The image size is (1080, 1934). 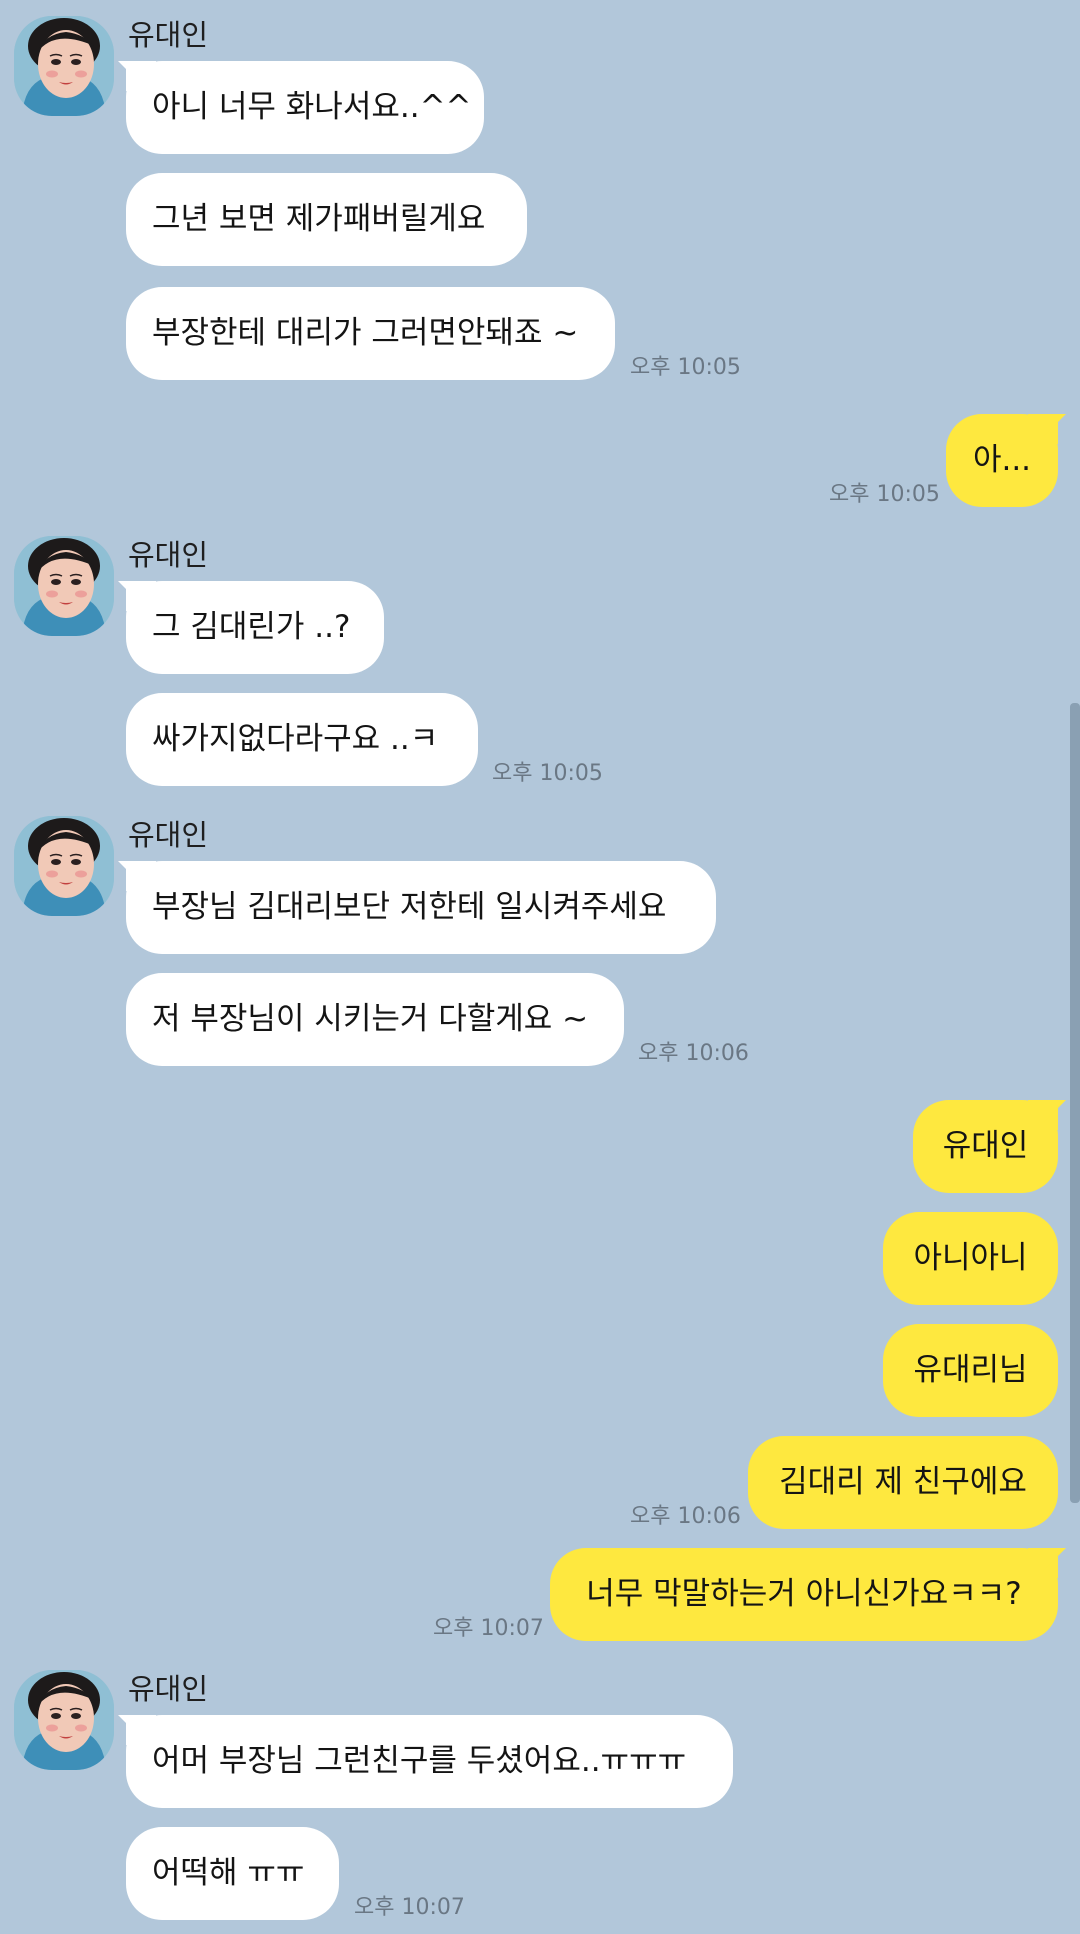 I want to click on incoming-message-bubble: 그년 보면 제가패버릴게요, so click(x=326, y=219).